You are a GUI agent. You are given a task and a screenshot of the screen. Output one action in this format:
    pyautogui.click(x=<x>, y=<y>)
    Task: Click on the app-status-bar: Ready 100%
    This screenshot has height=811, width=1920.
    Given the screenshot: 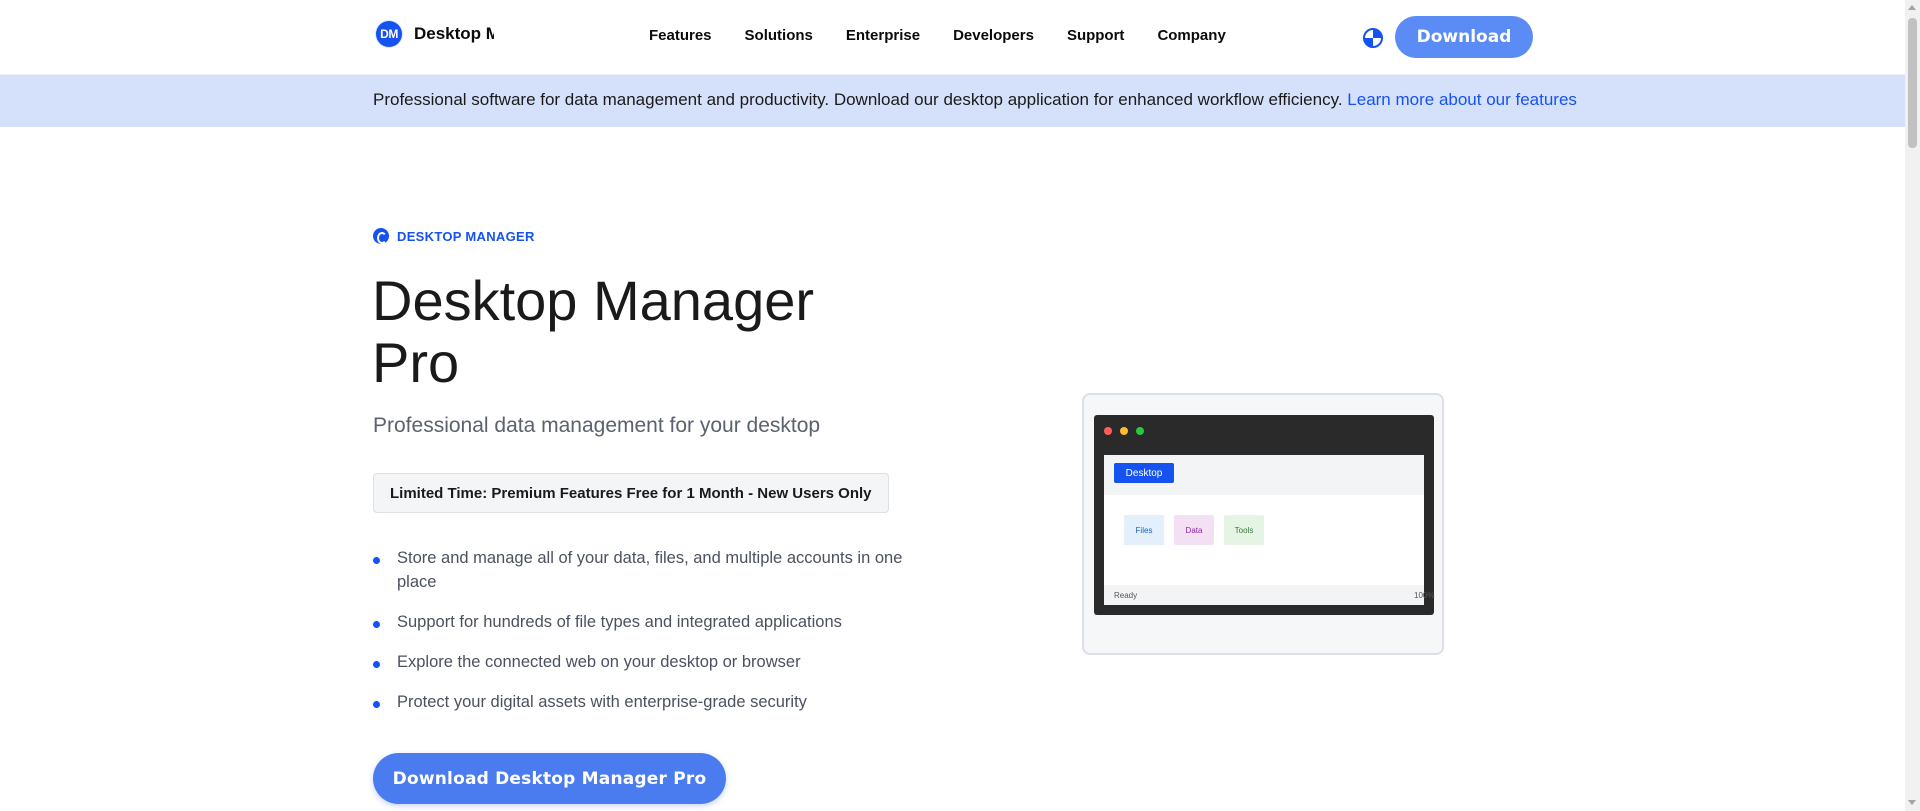 What is the action you would take?
    pyautogui.click(x=1269, y=595)
    